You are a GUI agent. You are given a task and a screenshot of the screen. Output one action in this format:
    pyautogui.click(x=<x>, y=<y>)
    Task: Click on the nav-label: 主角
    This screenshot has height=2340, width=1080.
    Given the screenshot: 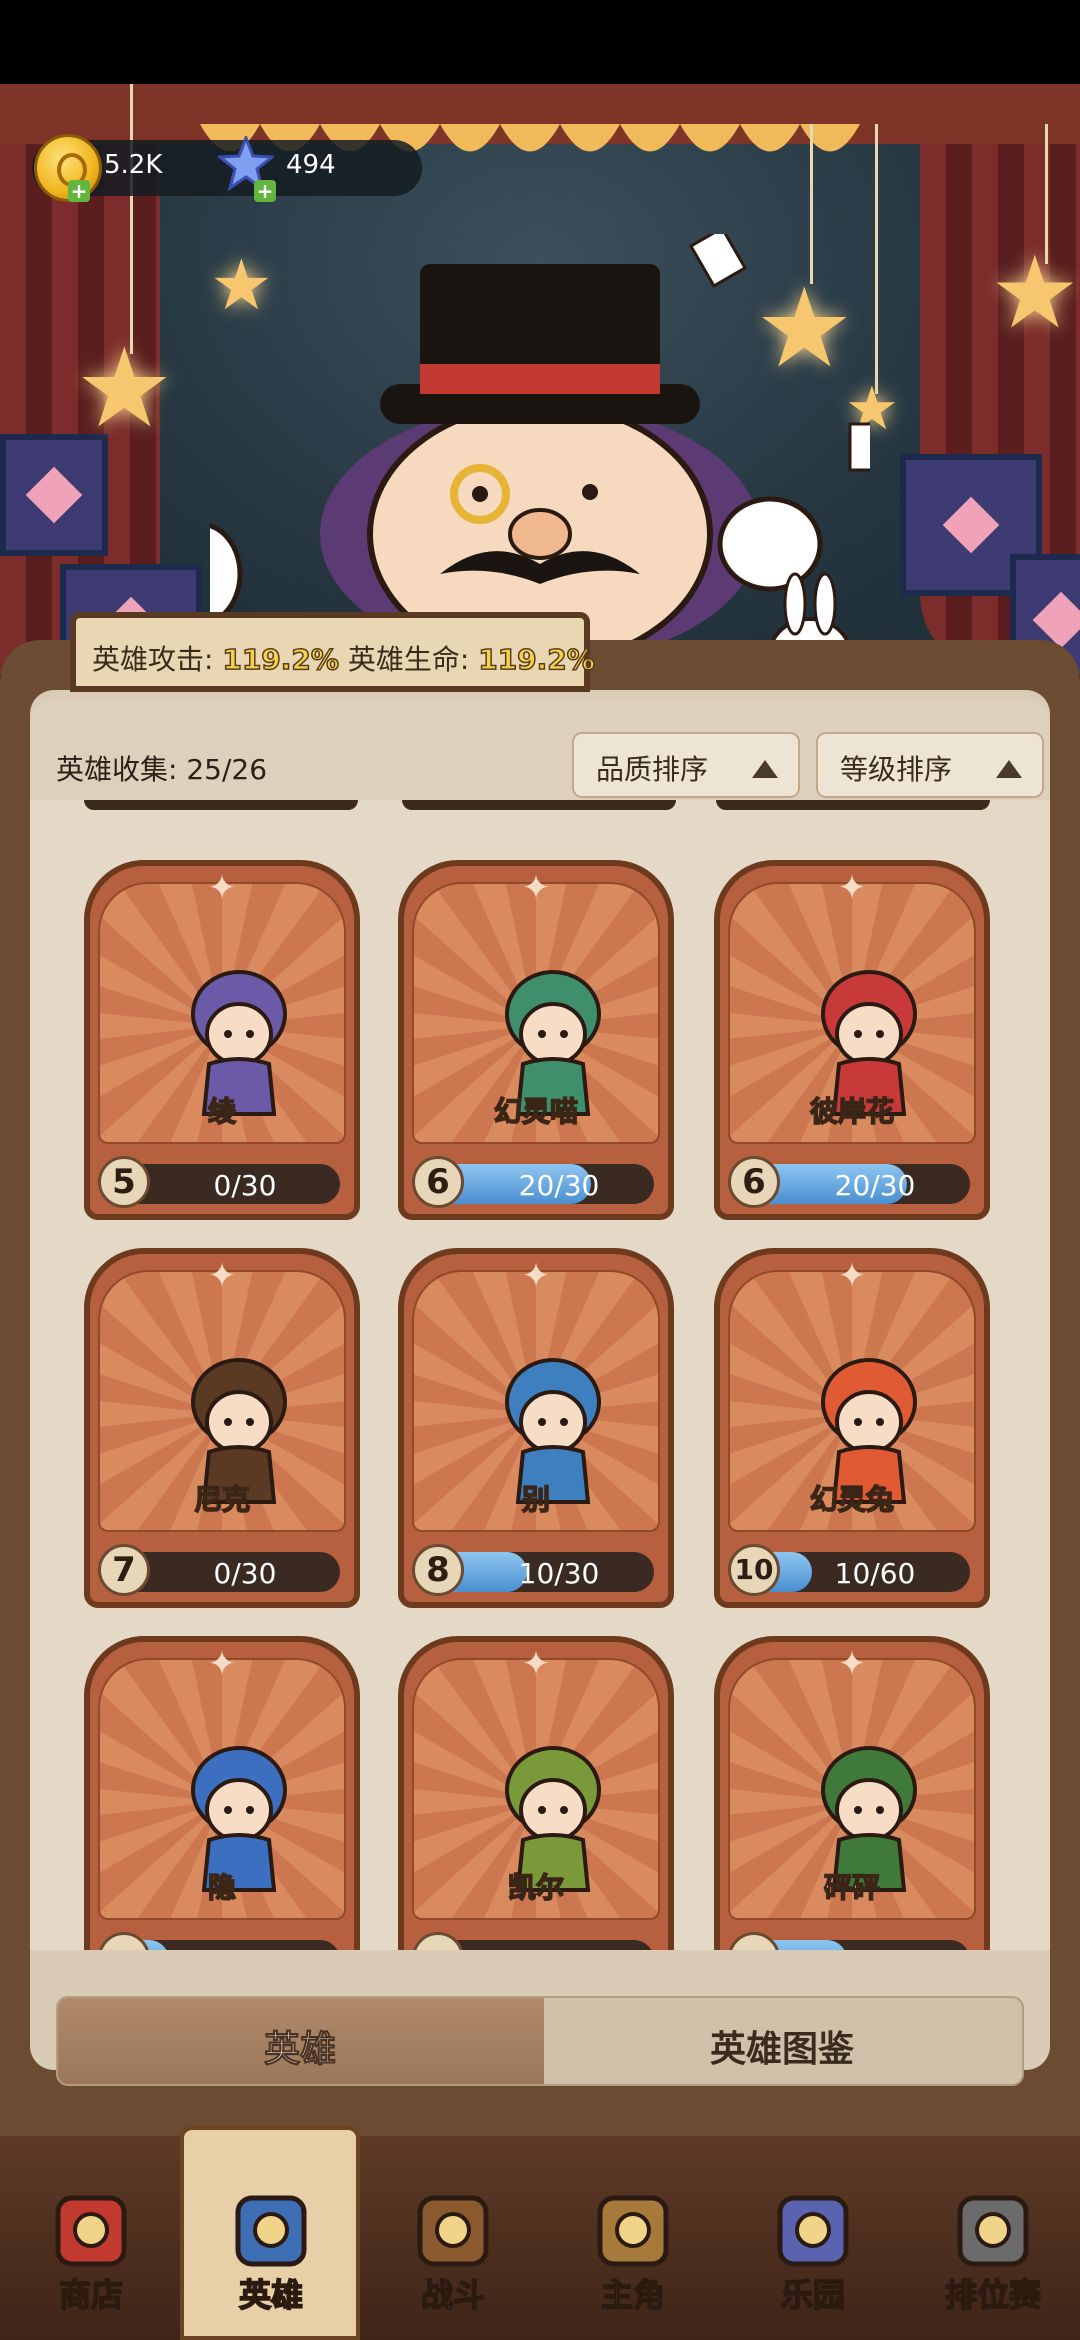 What is the action you would take?
    pyautogui.click(x=633, y=2295)
    